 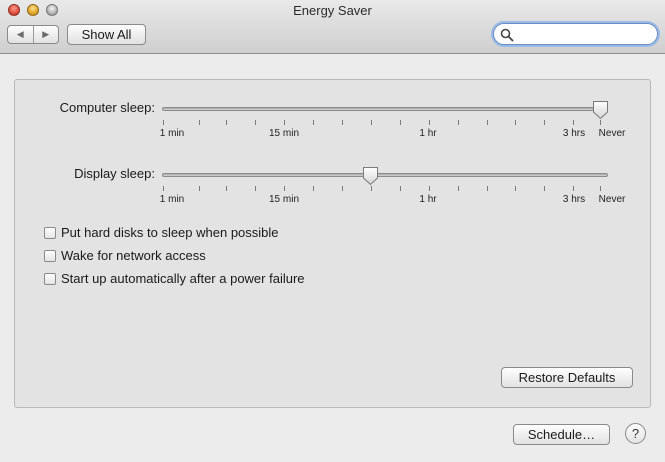 What do you see at coordinates (106, 34) in the screenshot?
I see `show-all-button: Show All` at bounding box center [106, 34].